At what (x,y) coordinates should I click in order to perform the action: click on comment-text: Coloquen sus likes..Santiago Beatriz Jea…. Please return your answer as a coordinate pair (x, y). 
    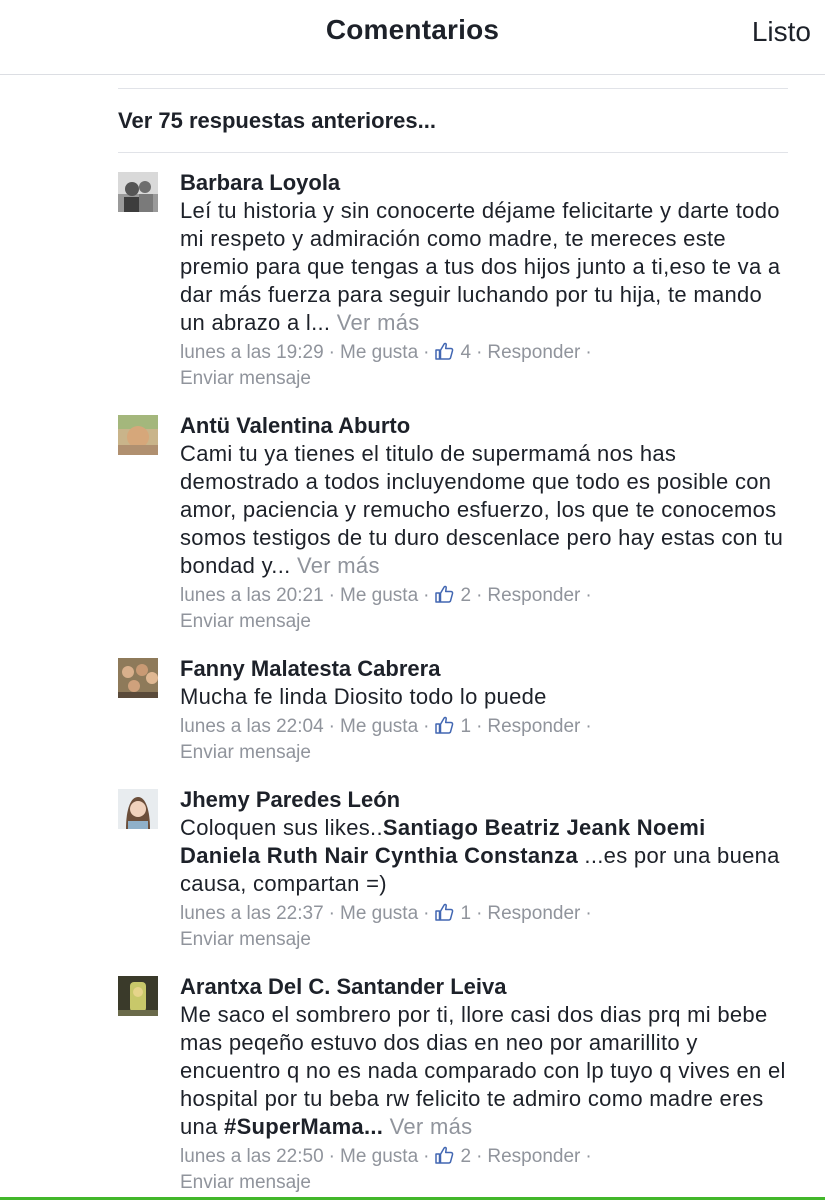
    Looking at the image, I should click on (484, 856).